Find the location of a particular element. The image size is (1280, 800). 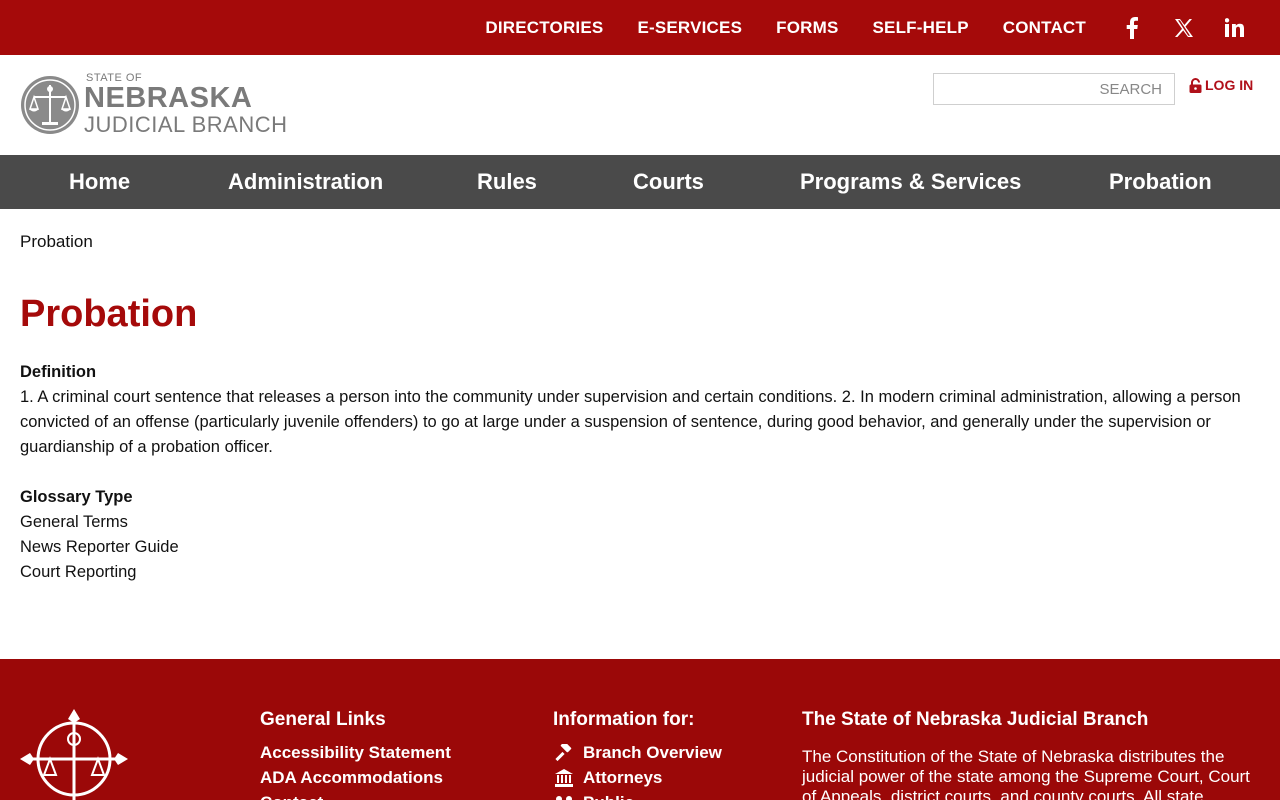

nav-courts: Courts is located at coordinates (668, 182).